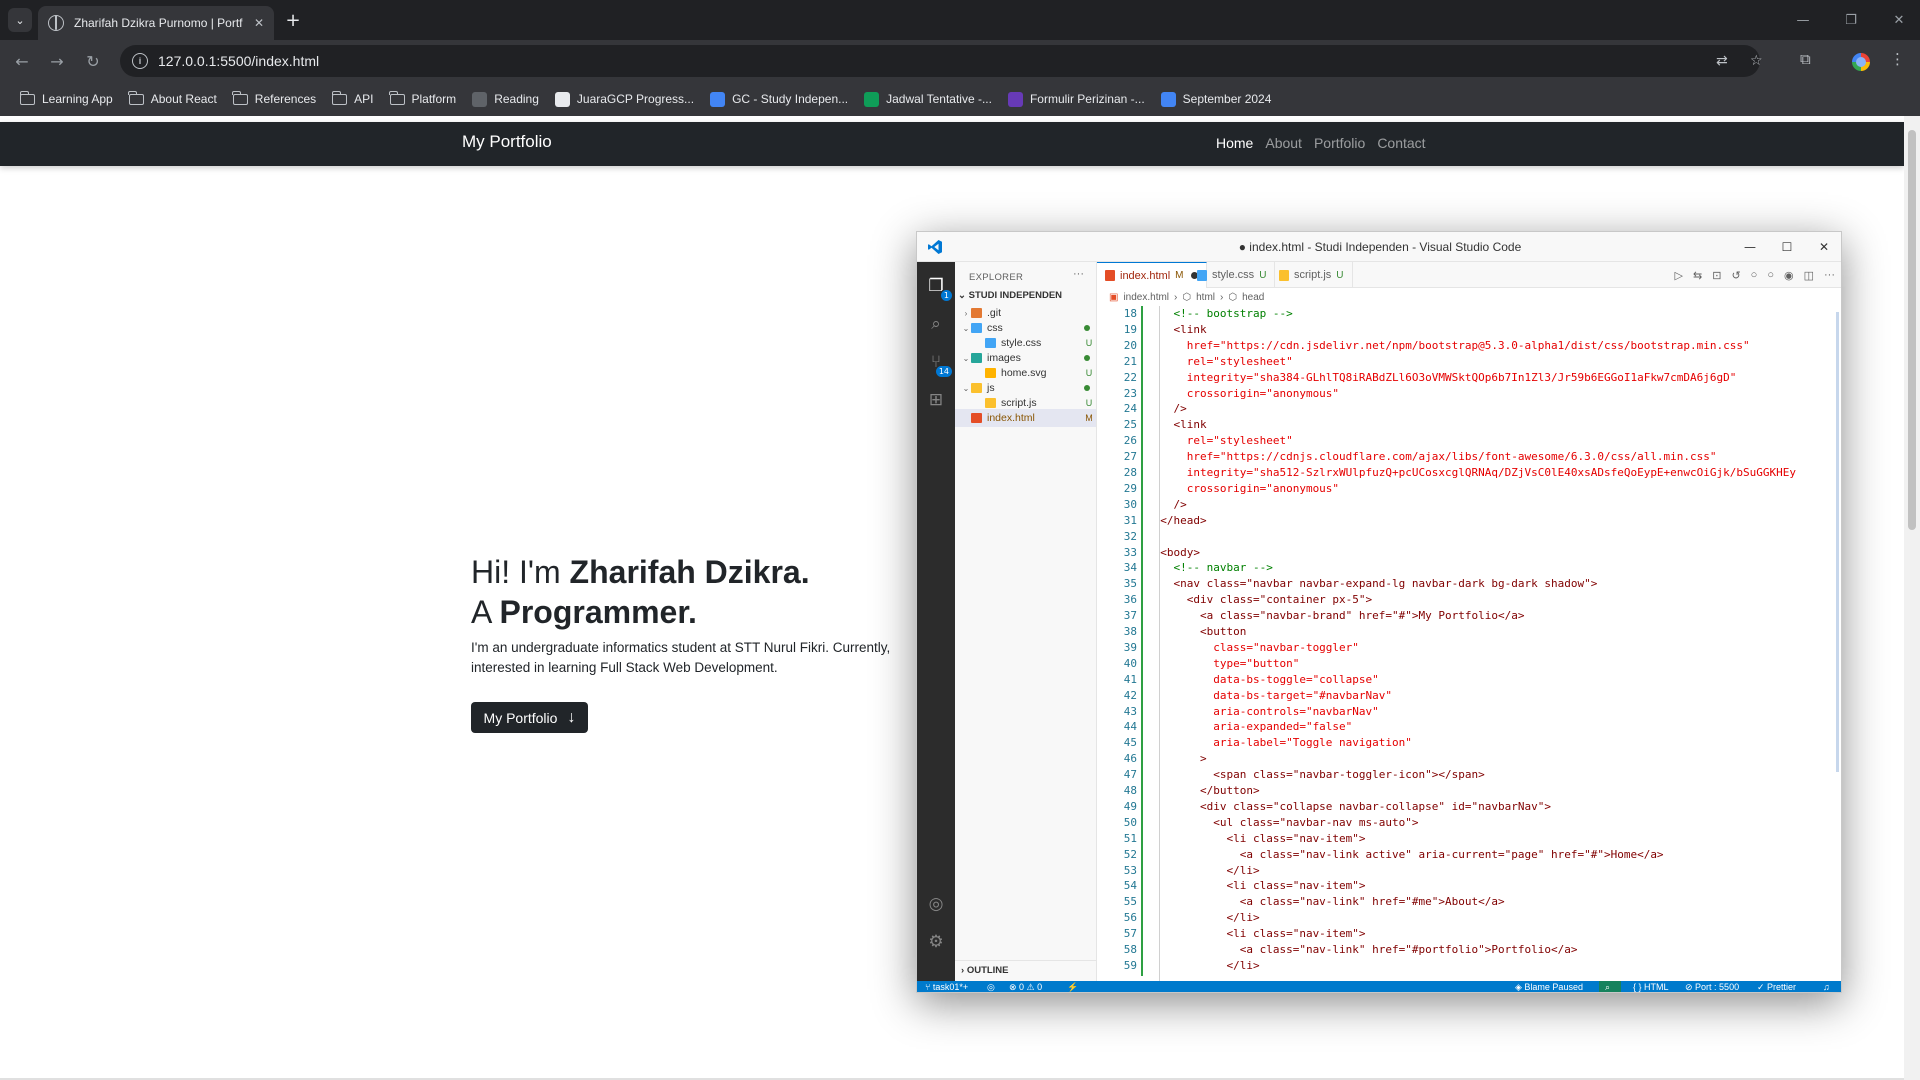 The height and width of the screenshot is (1080, 1920). Describe the element at coordinates (1263, 275) in the screenshot. I see `tab-status: U` at that location.